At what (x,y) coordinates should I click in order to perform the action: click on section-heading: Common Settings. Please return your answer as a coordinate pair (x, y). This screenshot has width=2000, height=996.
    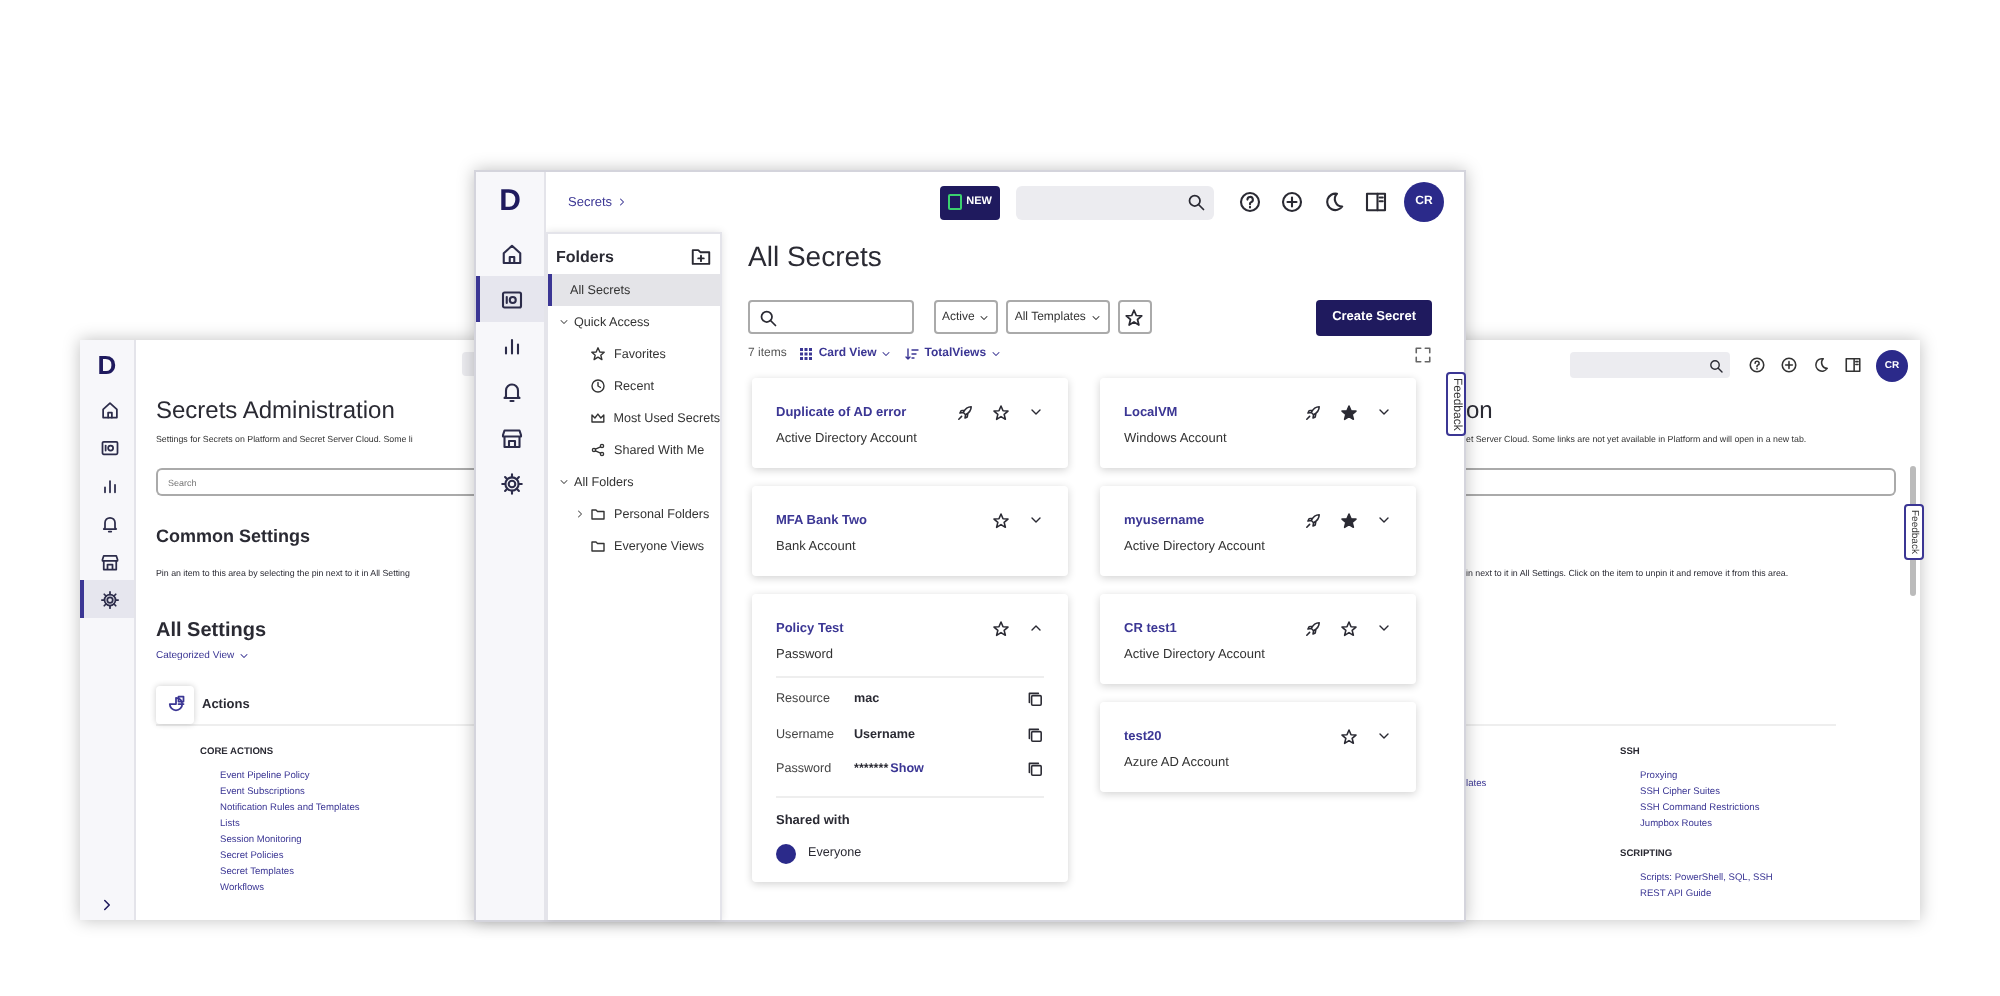
    Looking at the image, I should click on (234, 536).